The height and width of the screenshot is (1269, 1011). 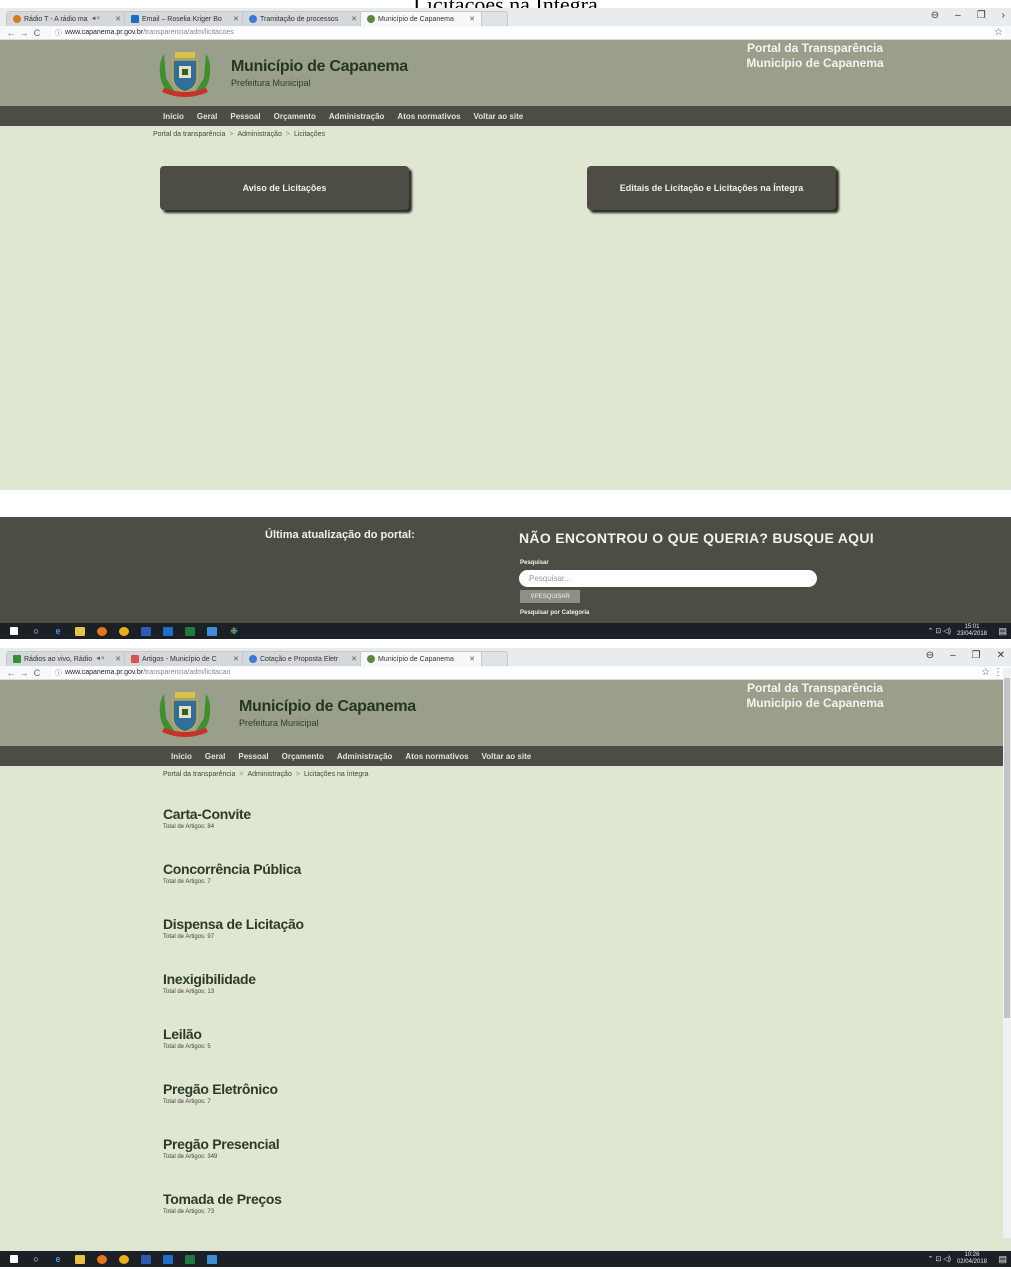 I want to click on browser-tab: Artigos - Município de C ✕, so click(x=185, y=658).